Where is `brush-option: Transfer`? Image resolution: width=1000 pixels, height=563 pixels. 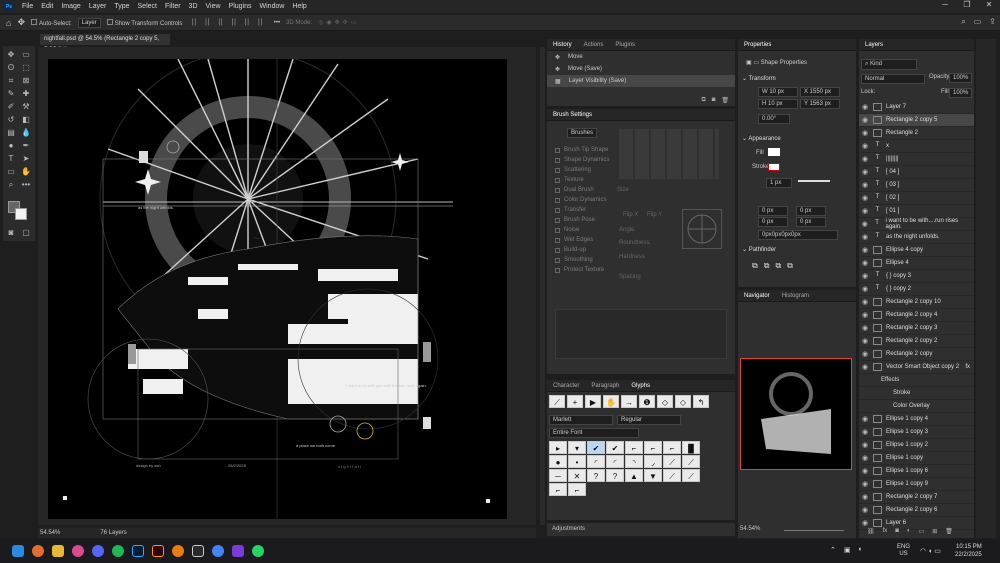
brush-option: Transfer is located at coordinates (582, 210).